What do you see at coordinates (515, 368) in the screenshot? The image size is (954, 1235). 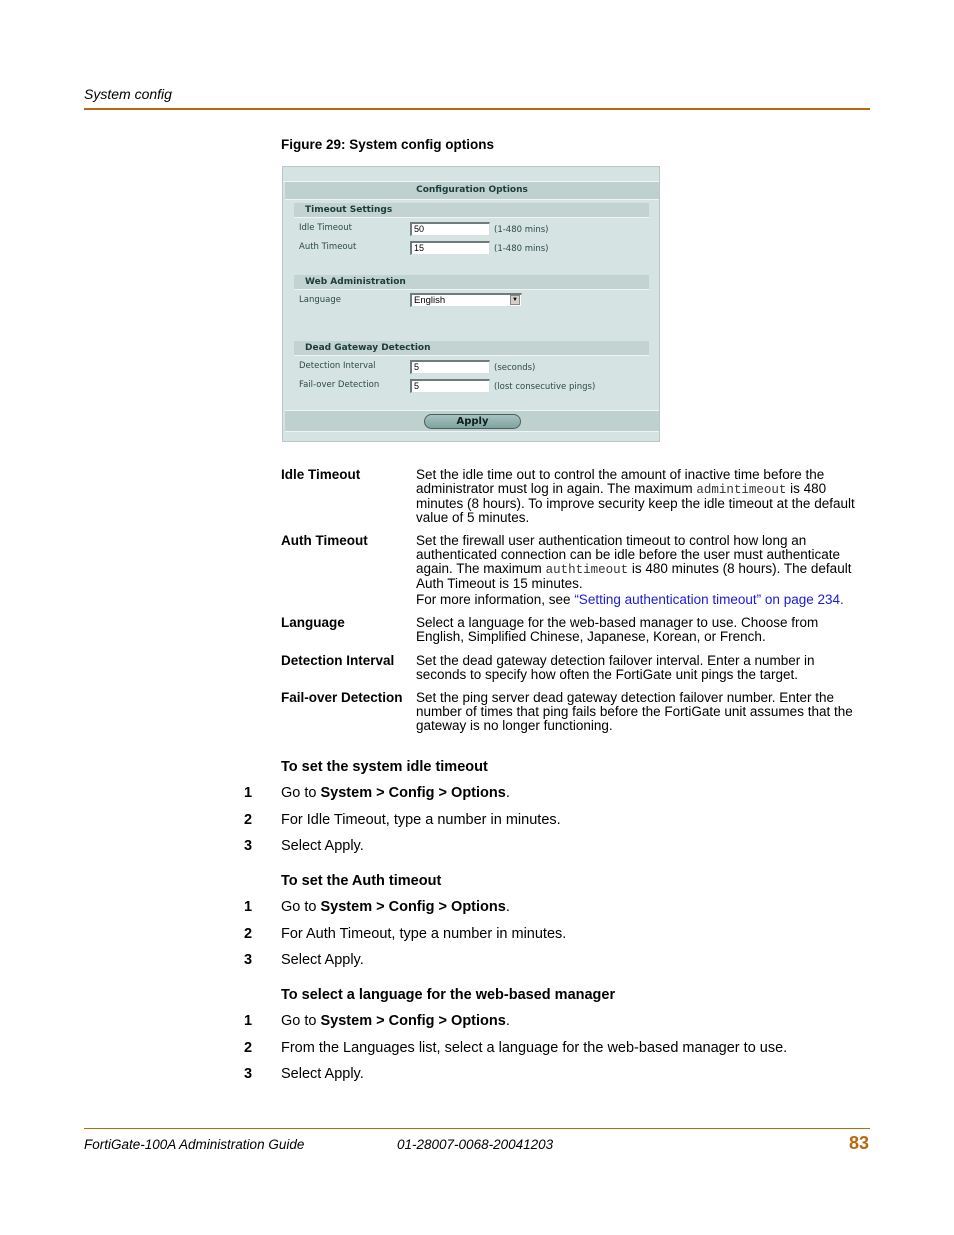 I see `detection-interval-hint: (seconds)` at bounding box center [515, 368].